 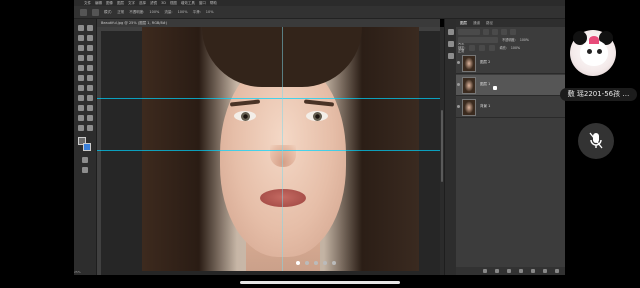 What do you see at coordinates (268, 23) in the screenshot?
I see `document-tab: Beautiful.jpg @ 25% (图层 1, RGB/8#)` at bounding box center [268, 23].